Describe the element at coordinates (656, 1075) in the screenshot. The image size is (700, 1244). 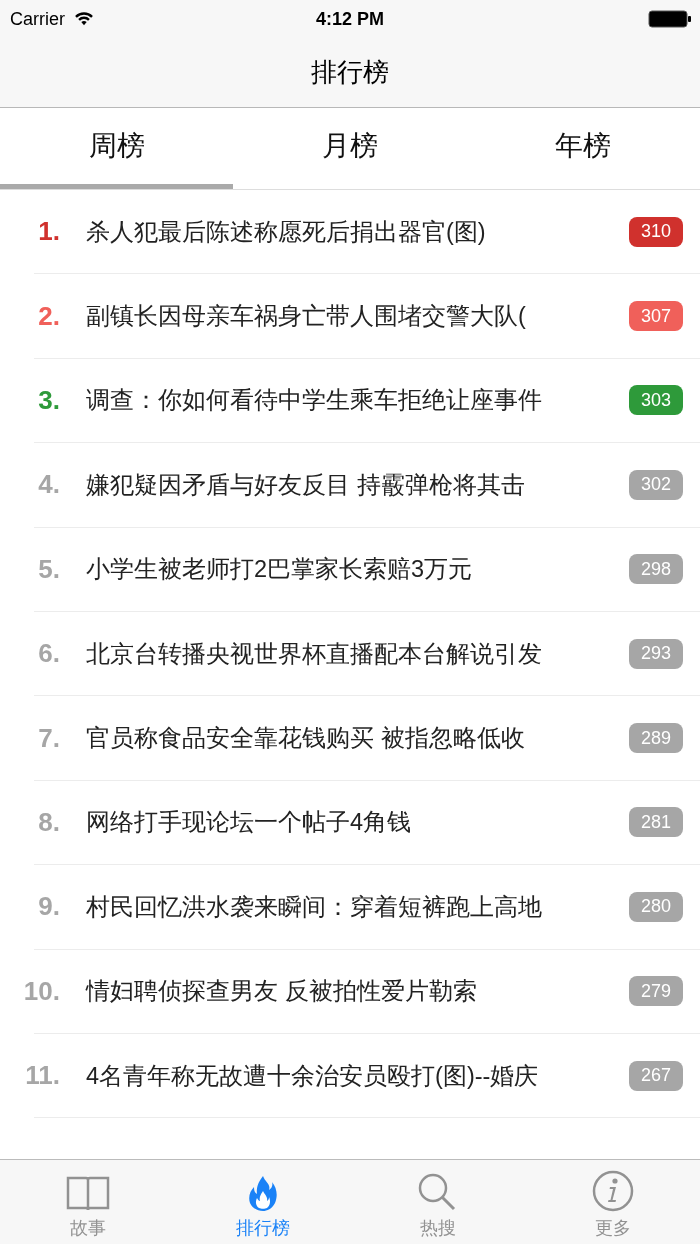
I see `count-badge: 267` at that location.